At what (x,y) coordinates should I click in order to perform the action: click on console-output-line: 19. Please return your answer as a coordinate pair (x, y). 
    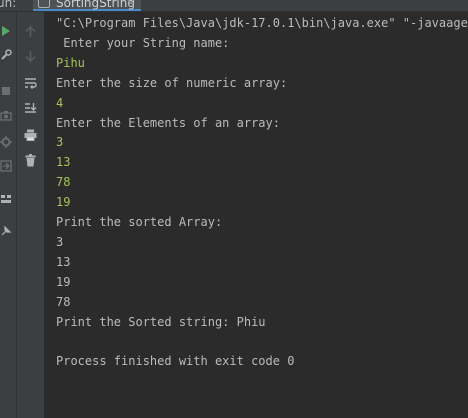
    Looking at the image, I should click on (63, 281).